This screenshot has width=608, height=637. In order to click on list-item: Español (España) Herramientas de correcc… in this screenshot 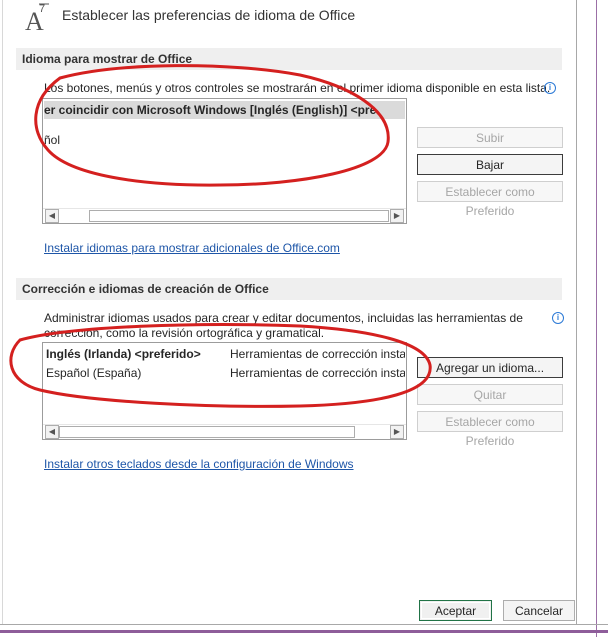, I will do `click(224, 373)`.